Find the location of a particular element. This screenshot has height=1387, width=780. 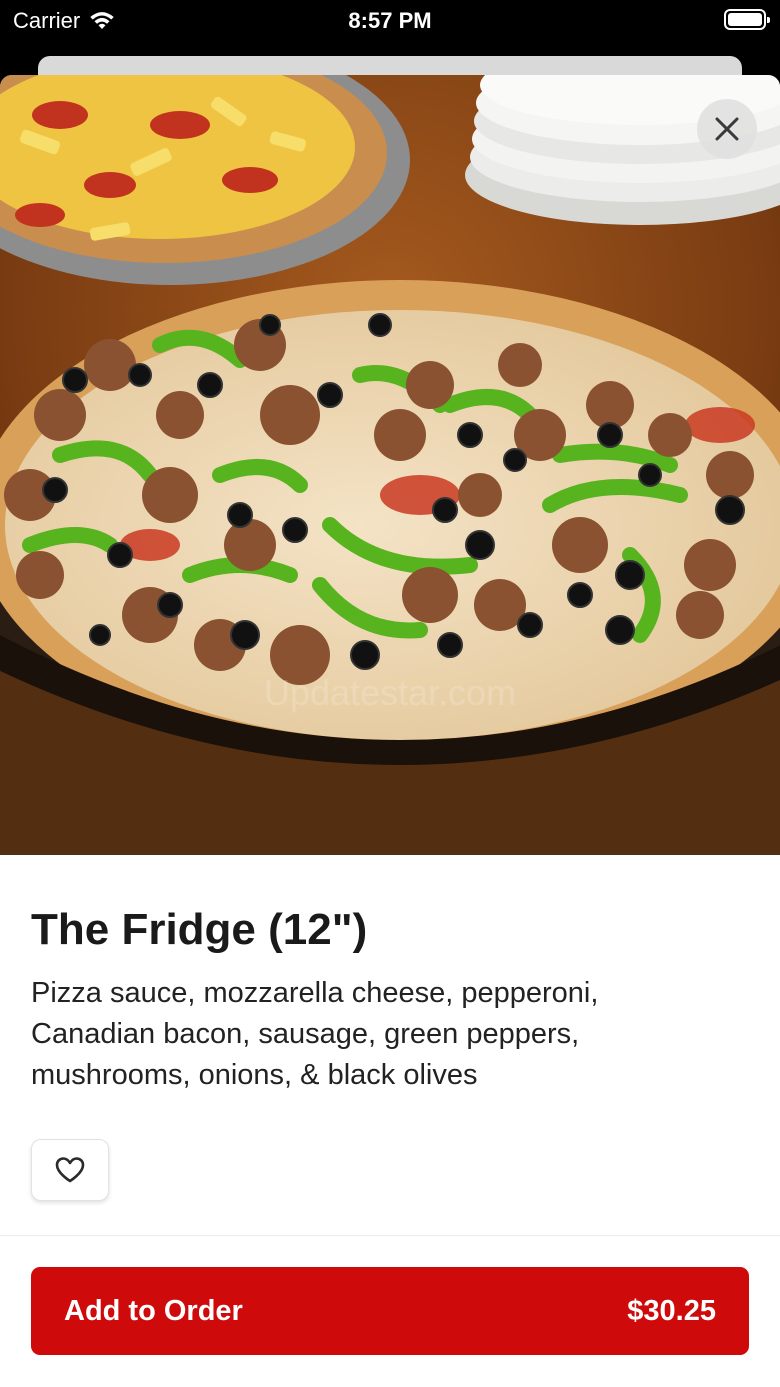

close-icon is located at coordinates (727, 129).